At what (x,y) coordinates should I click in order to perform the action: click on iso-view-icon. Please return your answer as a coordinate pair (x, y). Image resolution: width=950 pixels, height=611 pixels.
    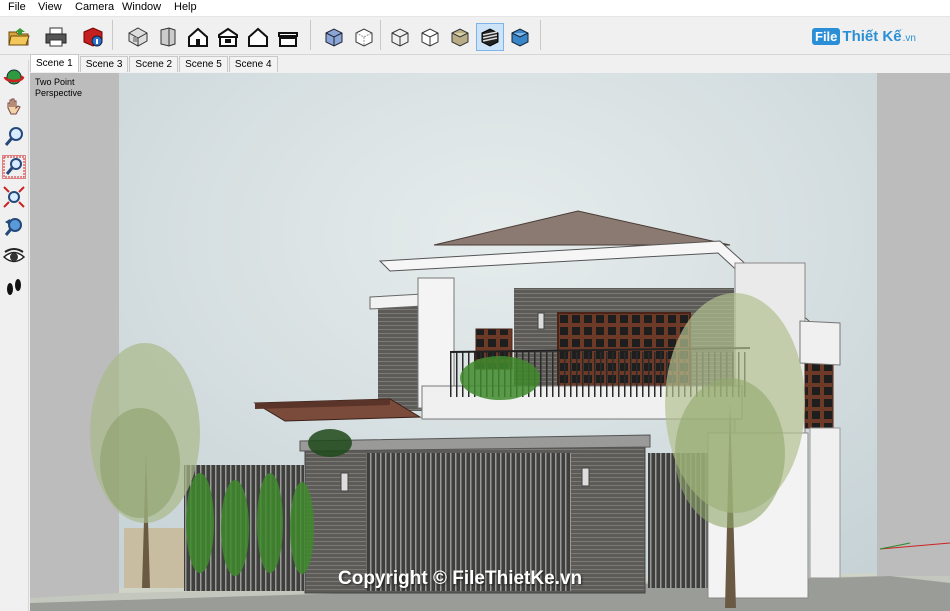
    Looking at the image, I should click on (138, 37).